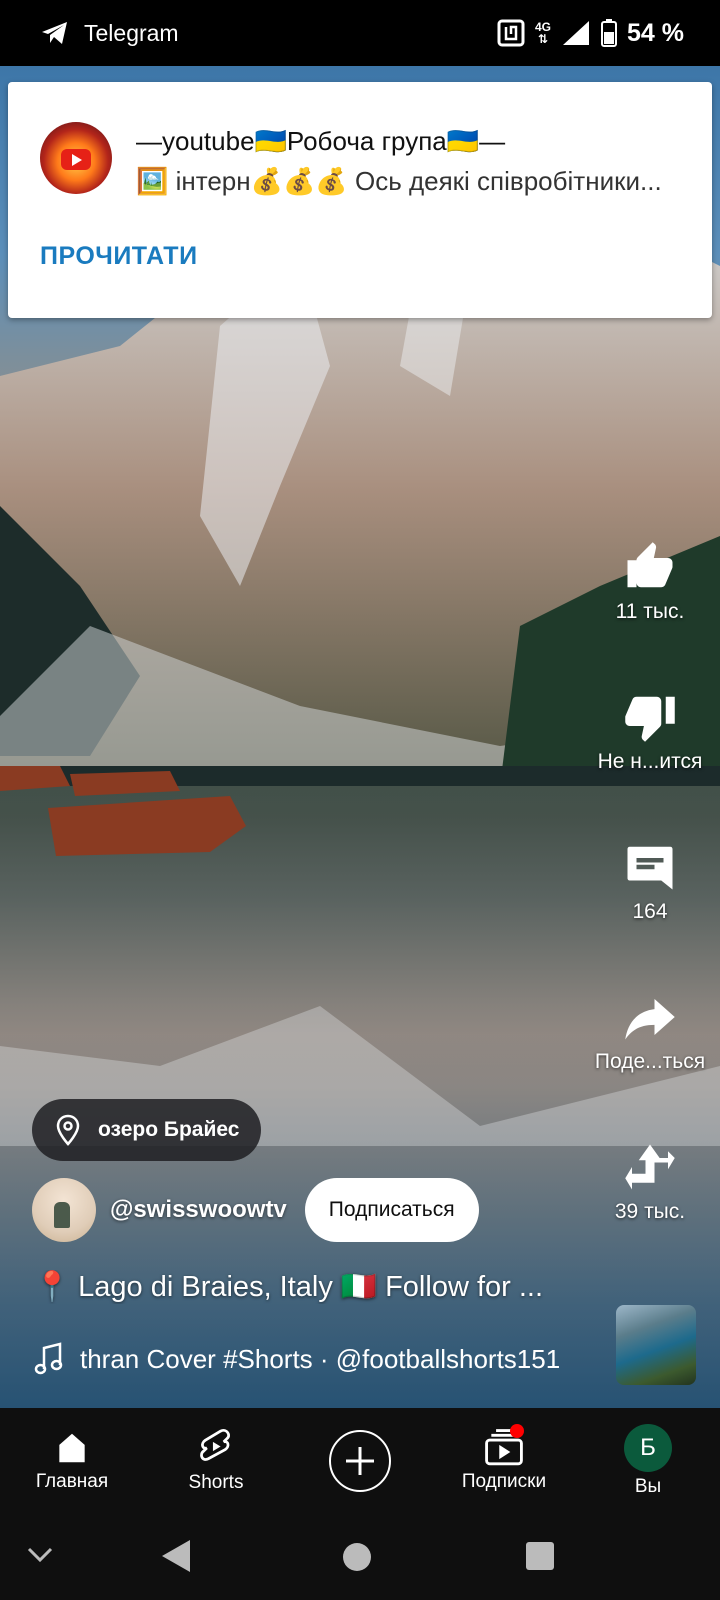  I want to click on channel-row: @swisswoowtv Подписаться, so click(255, 1210).